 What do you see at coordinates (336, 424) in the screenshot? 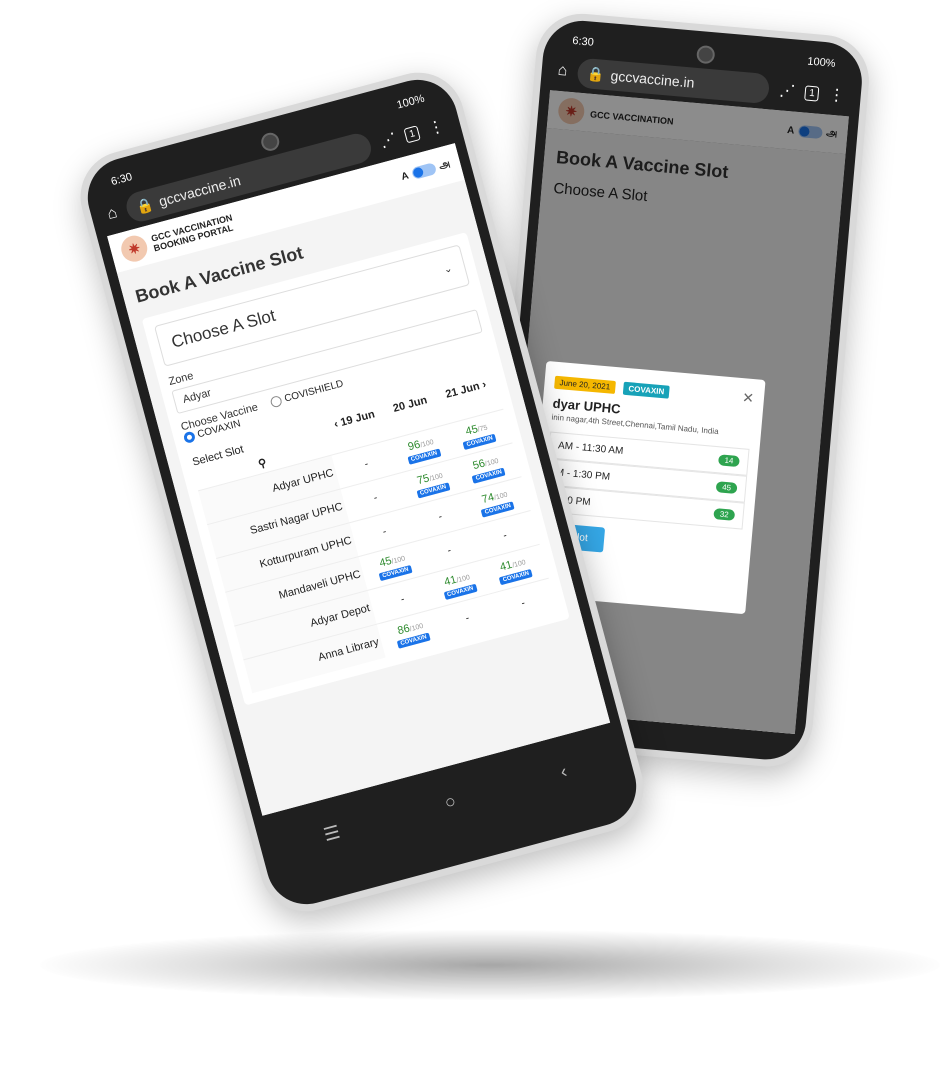
I see `chevron-left-icon: ‹` at bounding box center [336, 424].